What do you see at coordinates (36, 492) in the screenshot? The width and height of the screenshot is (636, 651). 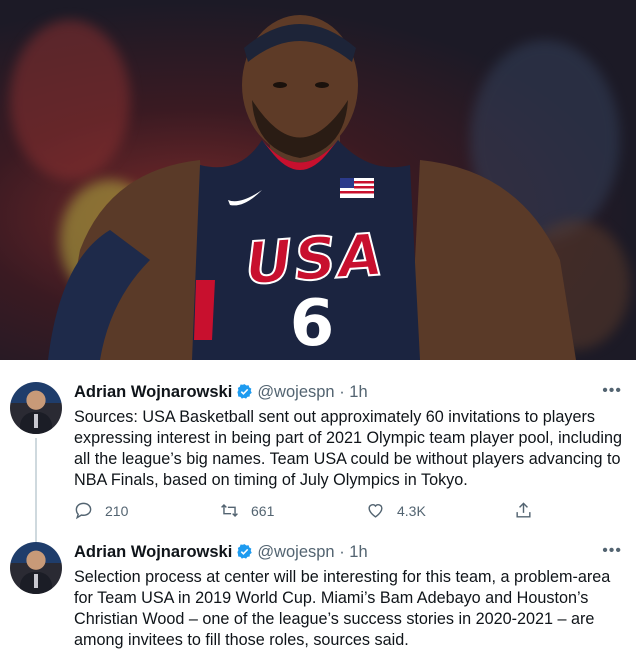 I see `thread-line` at bounding box center [36, 492].